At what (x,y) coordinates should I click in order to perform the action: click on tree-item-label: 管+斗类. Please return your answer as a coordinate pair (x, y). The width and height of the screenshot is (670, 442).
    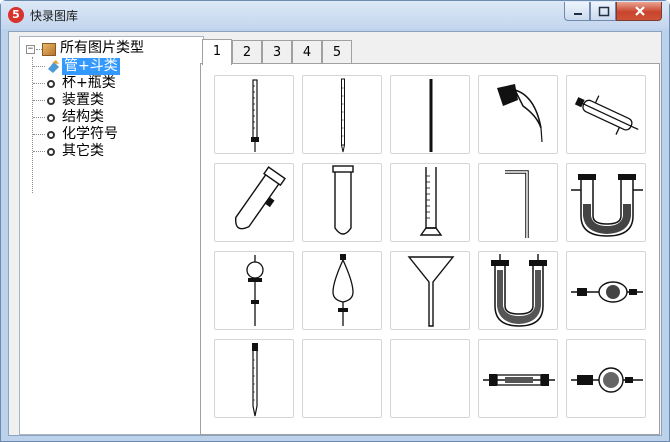
    Looking at the image, I should click on (91, 66).